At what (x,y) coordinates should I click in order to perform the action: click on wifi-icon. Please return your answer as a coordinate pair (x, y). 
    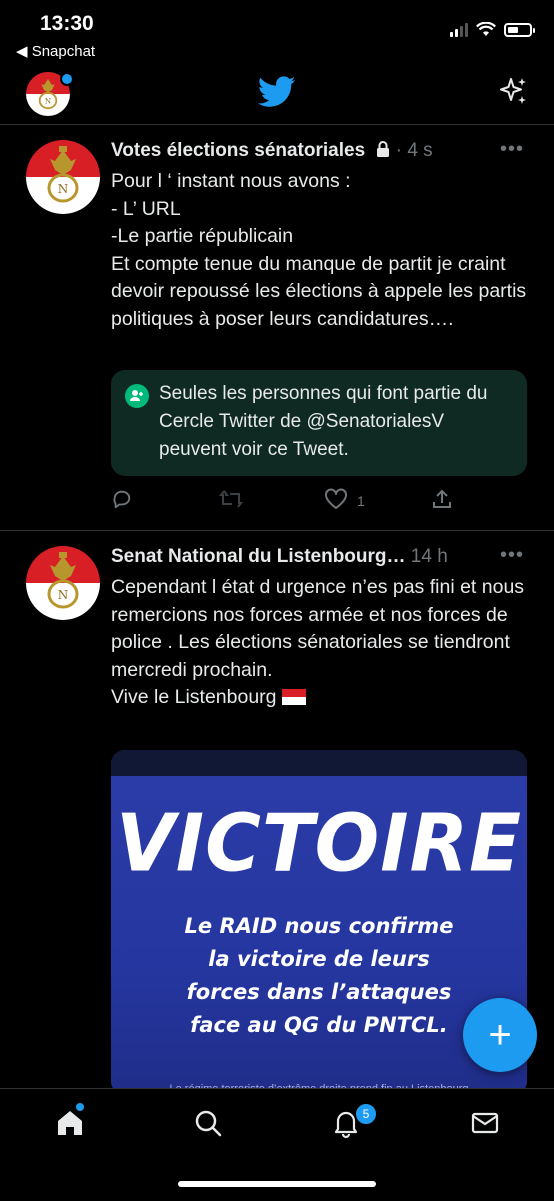
    Looking at the image, I should click on (486, 29).